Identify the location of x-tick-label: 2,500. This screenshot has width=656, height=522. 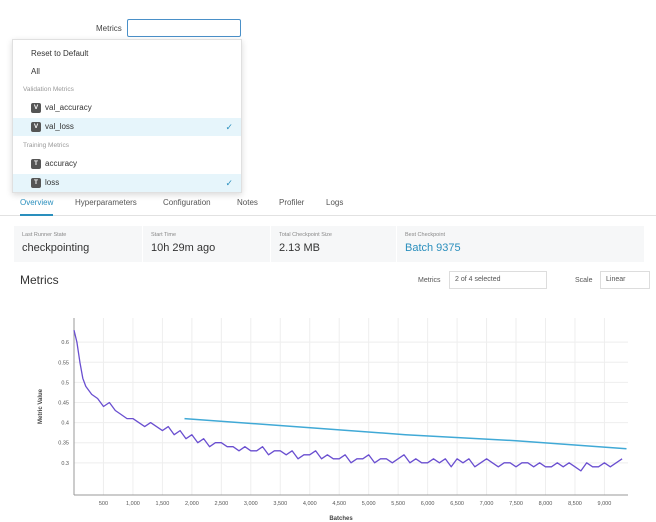
(221, 504).